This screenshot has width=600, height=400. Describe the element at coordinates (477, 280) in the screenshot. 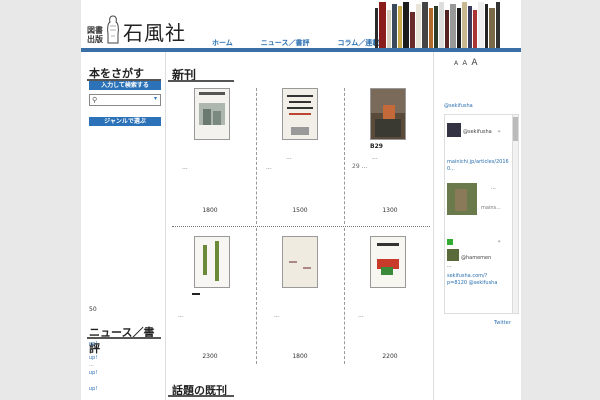

I see `tweet-link: sekifusha.com/?p=8120 @sekifusha` at that location.